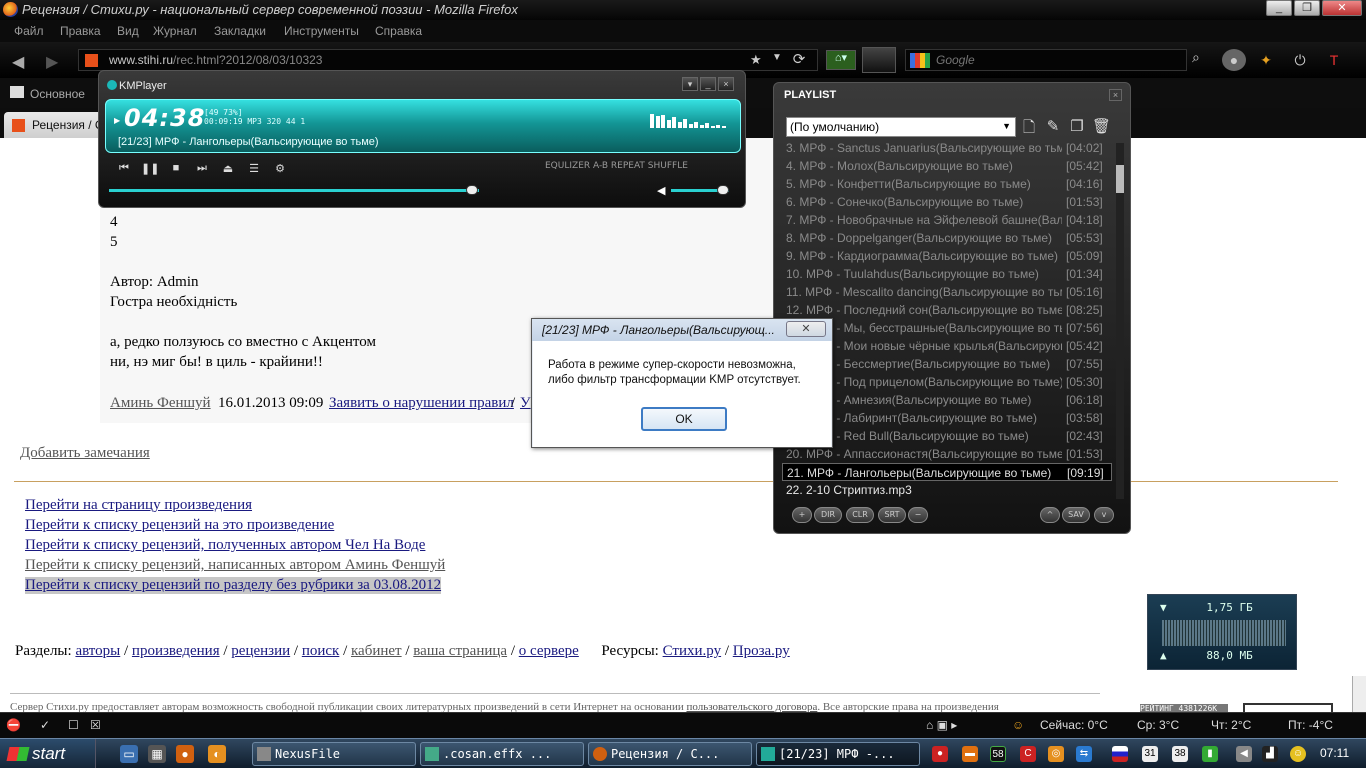 The height and width of the screenshot is (768, 1366). What do you see at coordinates (1046, 60) in the screenshot?
I see `search-bar` at bounding box center [1046, 60].